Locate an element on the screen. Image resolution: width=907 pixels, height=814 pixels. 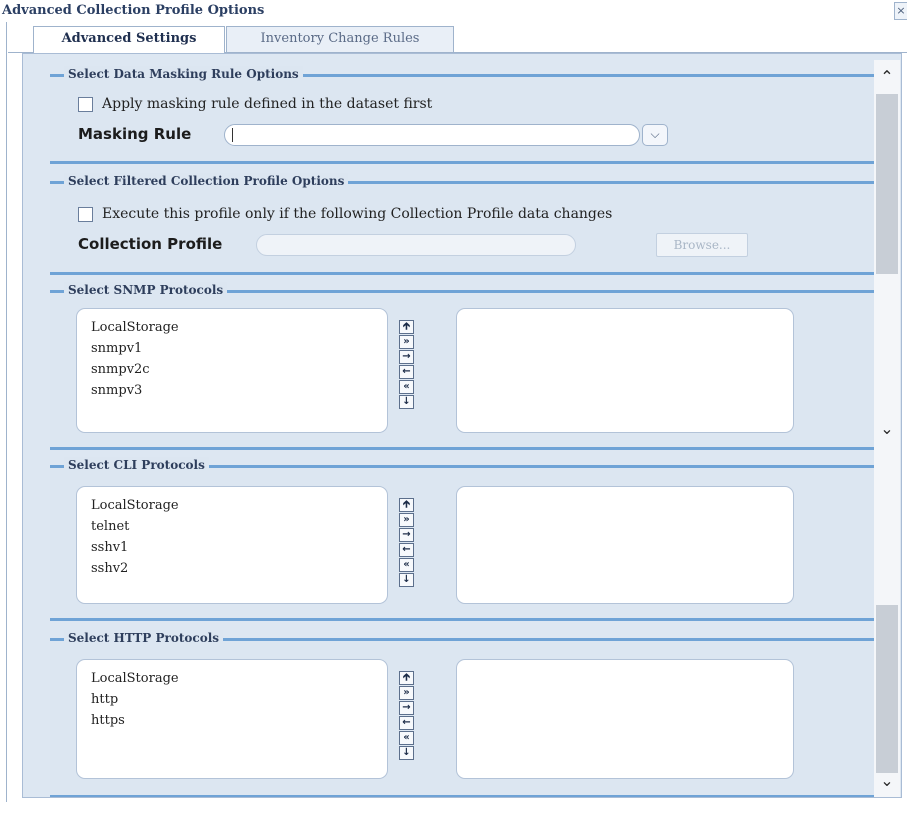
snmp-legend: Select SNMP Protocols is located at coordinates (146, 290).